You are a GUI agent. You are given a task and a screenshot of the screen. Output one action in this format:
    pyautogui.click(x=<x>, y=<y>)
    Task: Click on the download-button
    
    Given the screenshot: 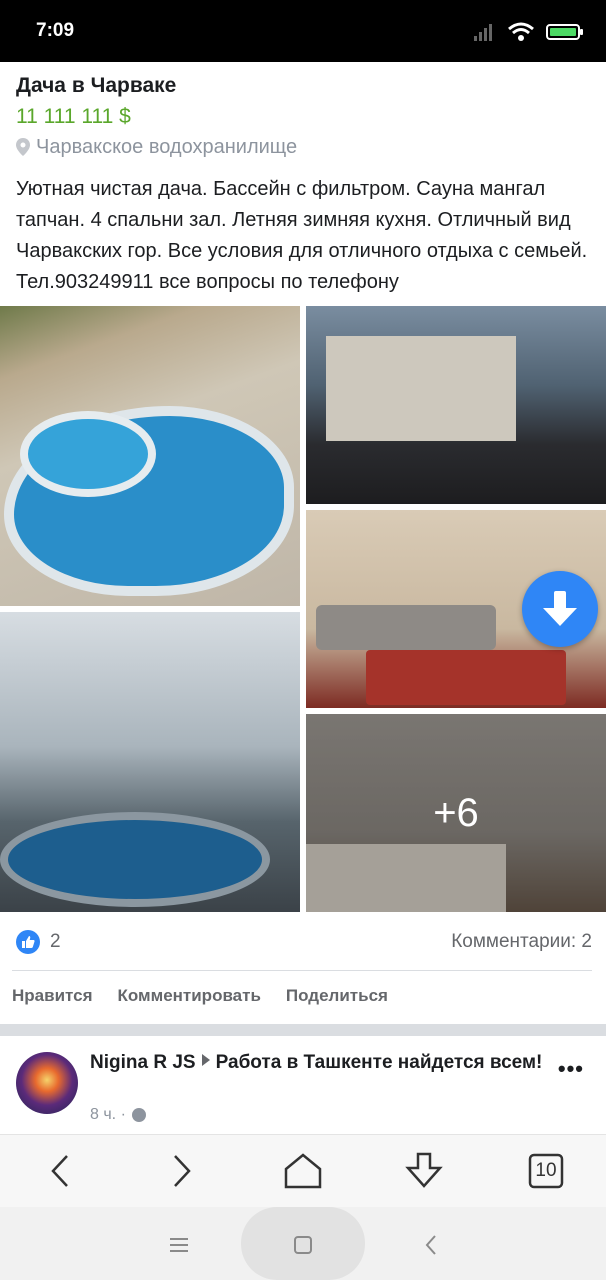 What is the action you would take?
    pyautogui.click(x=560, y=609)
    